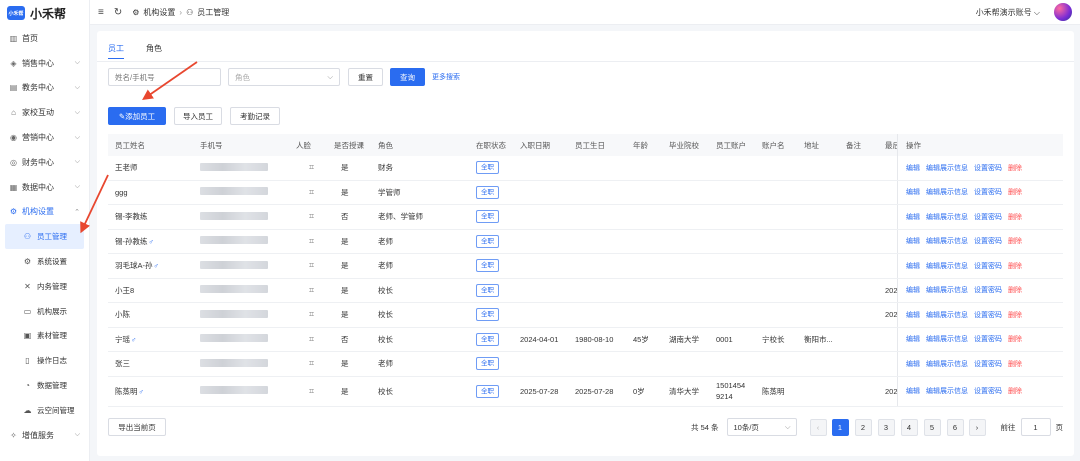  Describe the element at coordinates (44, 13) in the screenshot. I see `brand: 小禾帮 小禾帮` at that location.